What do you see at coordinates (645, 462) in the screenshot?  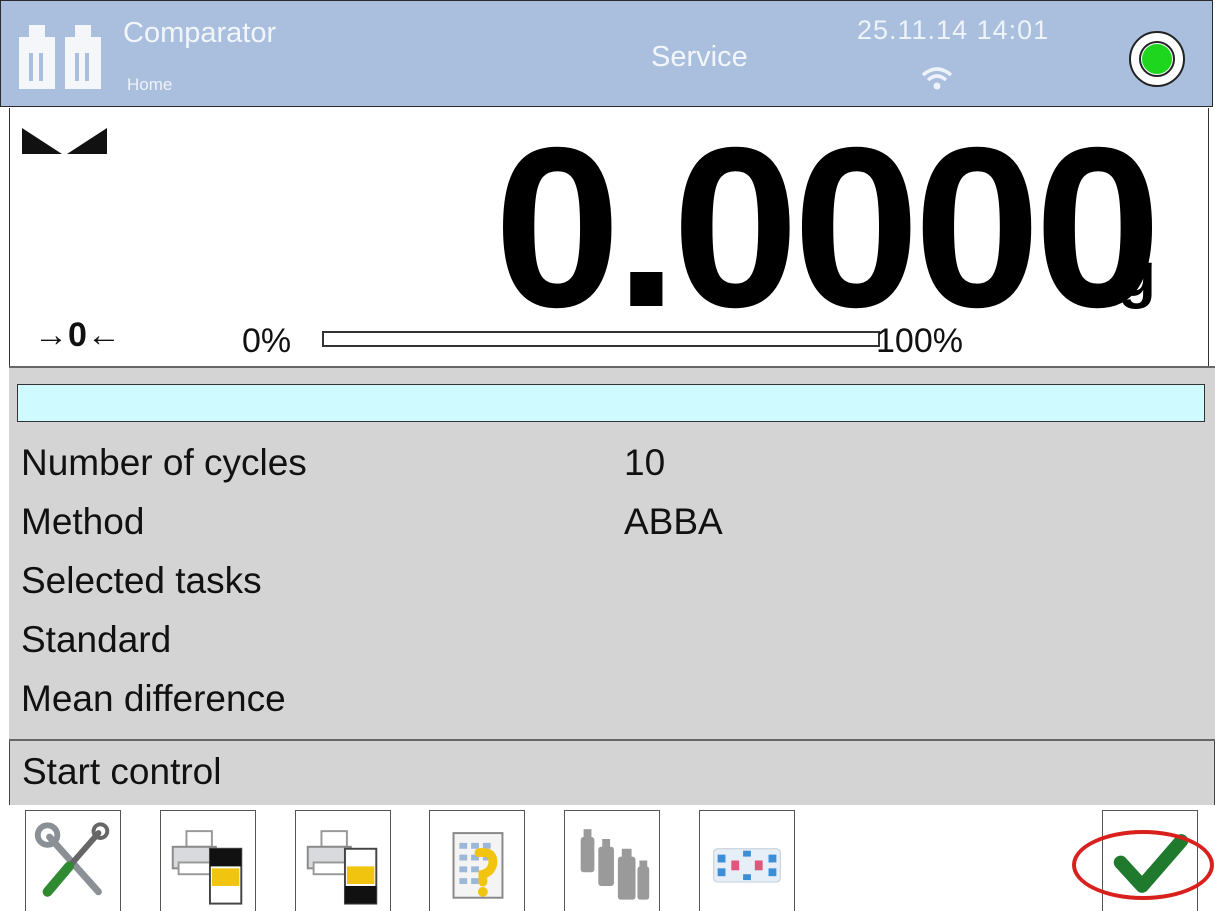 I see `info-value-number-of-cycles: 10` at bounding box center [645, 462].